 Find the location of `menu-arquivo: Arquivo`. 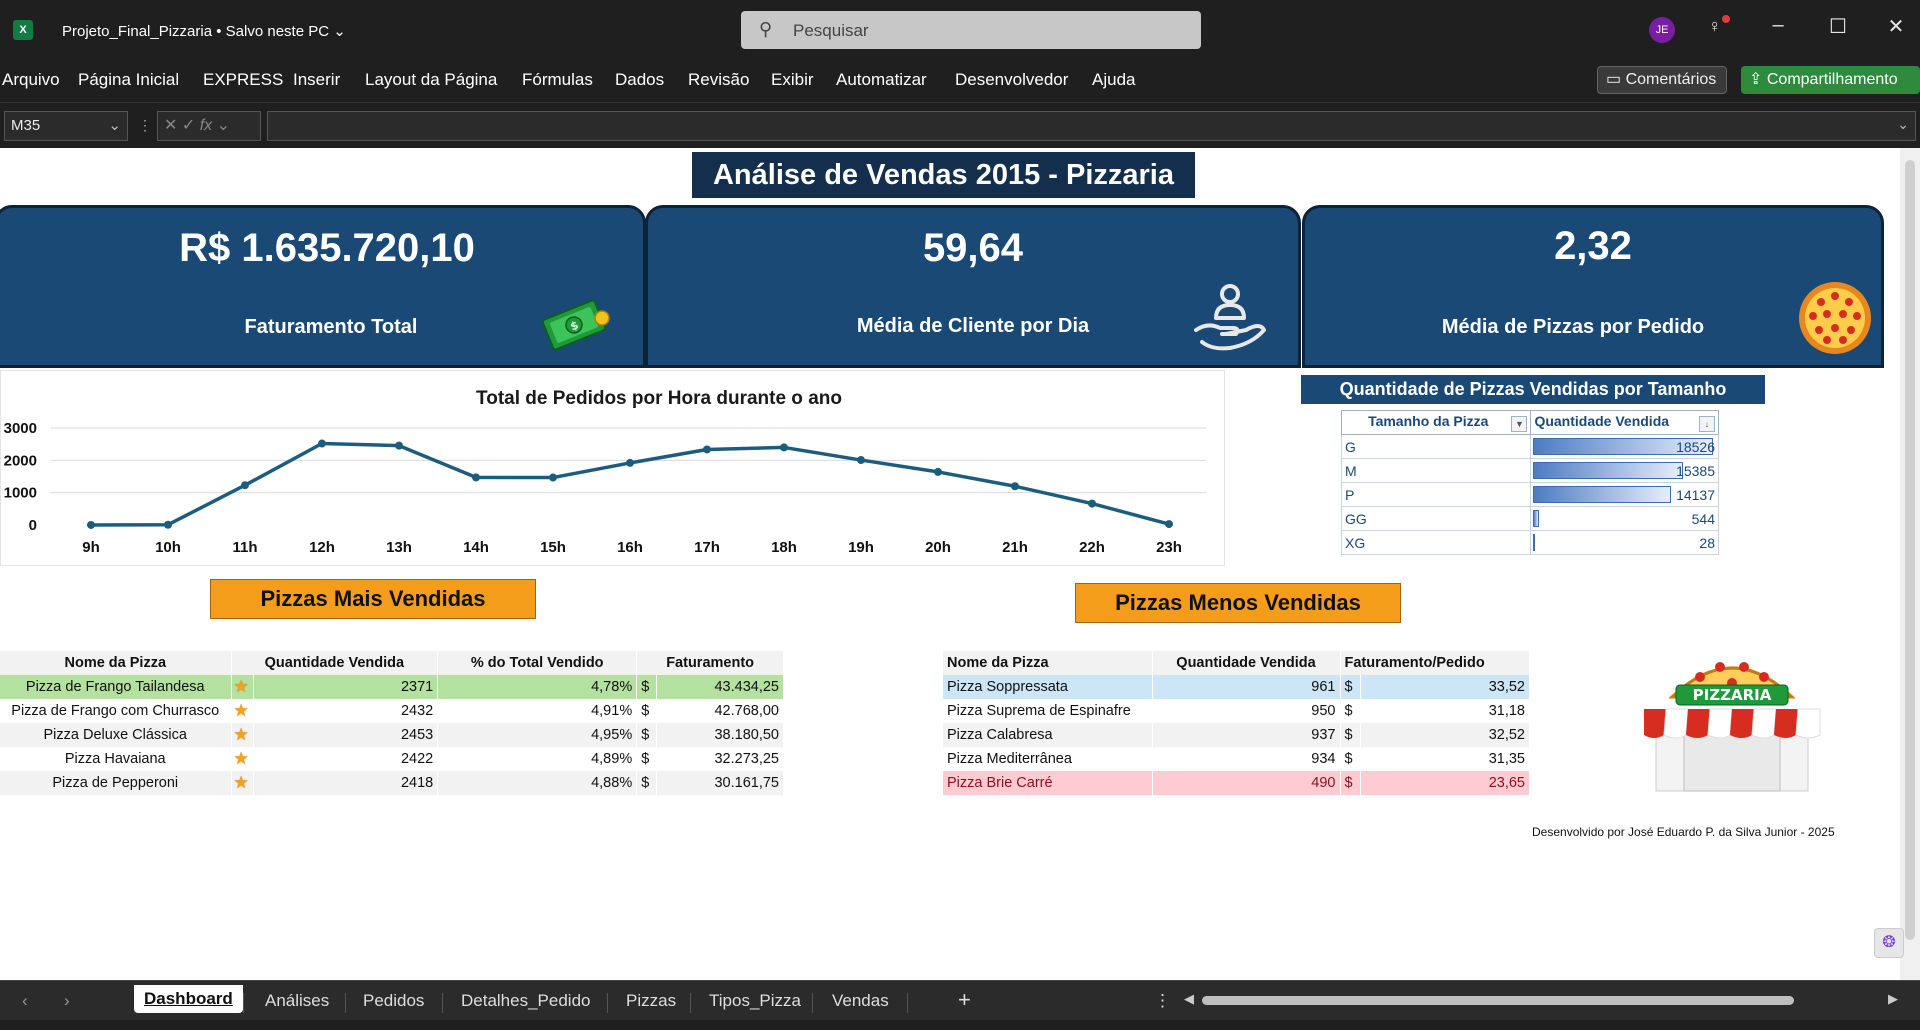

menu-arquivo: Arquivo is located at coordinates (31, 80).